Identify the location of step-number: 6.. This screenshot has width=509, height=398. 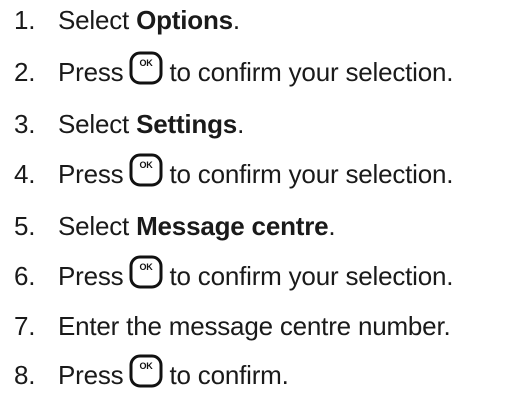
(25, 275).